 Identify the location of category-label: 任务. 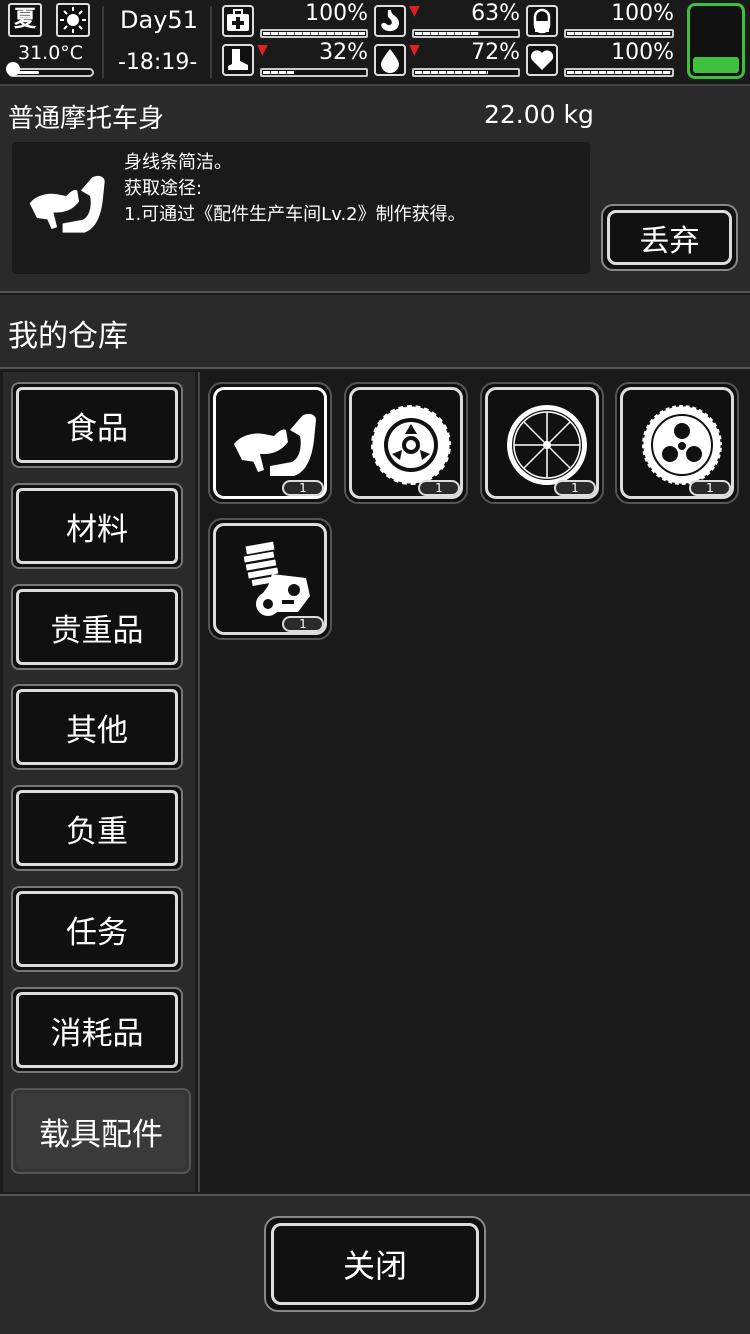
(97, 929).